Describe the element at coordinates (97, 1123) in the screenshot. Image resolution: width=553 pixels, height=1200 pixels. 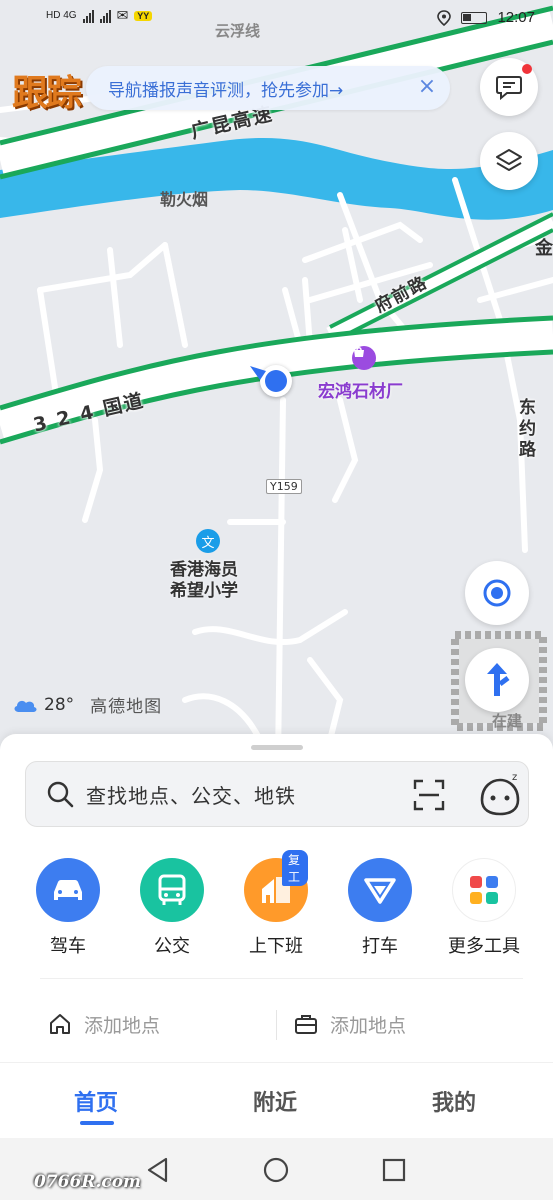
I see `active-tab-indicator` at that location.